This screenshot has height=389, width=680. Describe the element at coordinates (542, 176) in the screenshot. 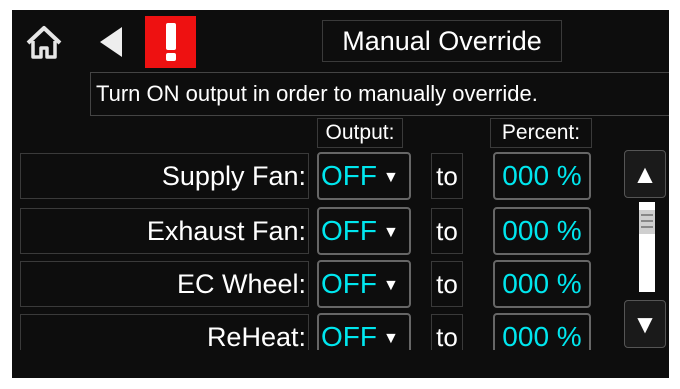

I see `supply-fan-percent-input: 000 %` at that location.